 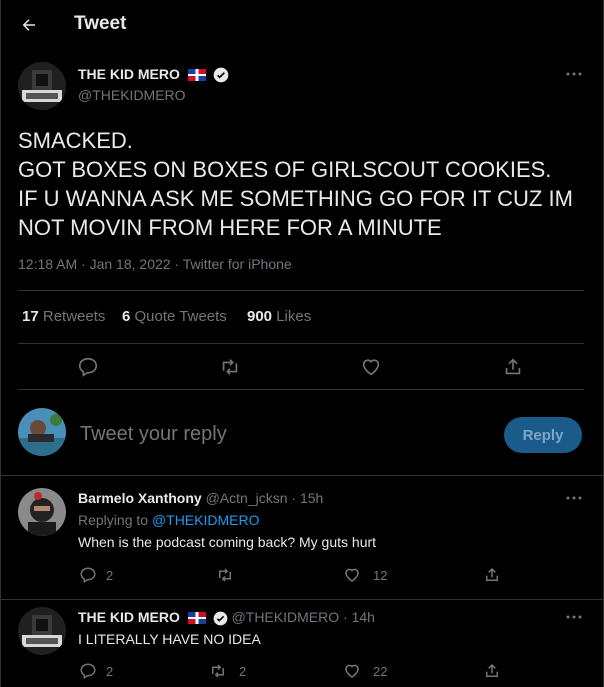 I want to click on back-arrow-icon, so click(x=28, y=25).